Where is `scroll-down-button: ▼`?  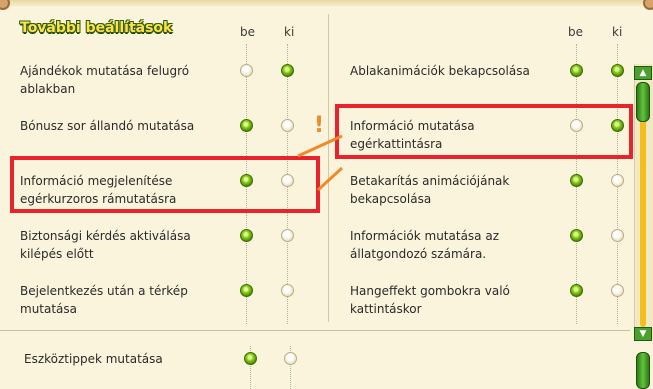 scroll-down-button: ▼ is located at coordinates (643, 334).